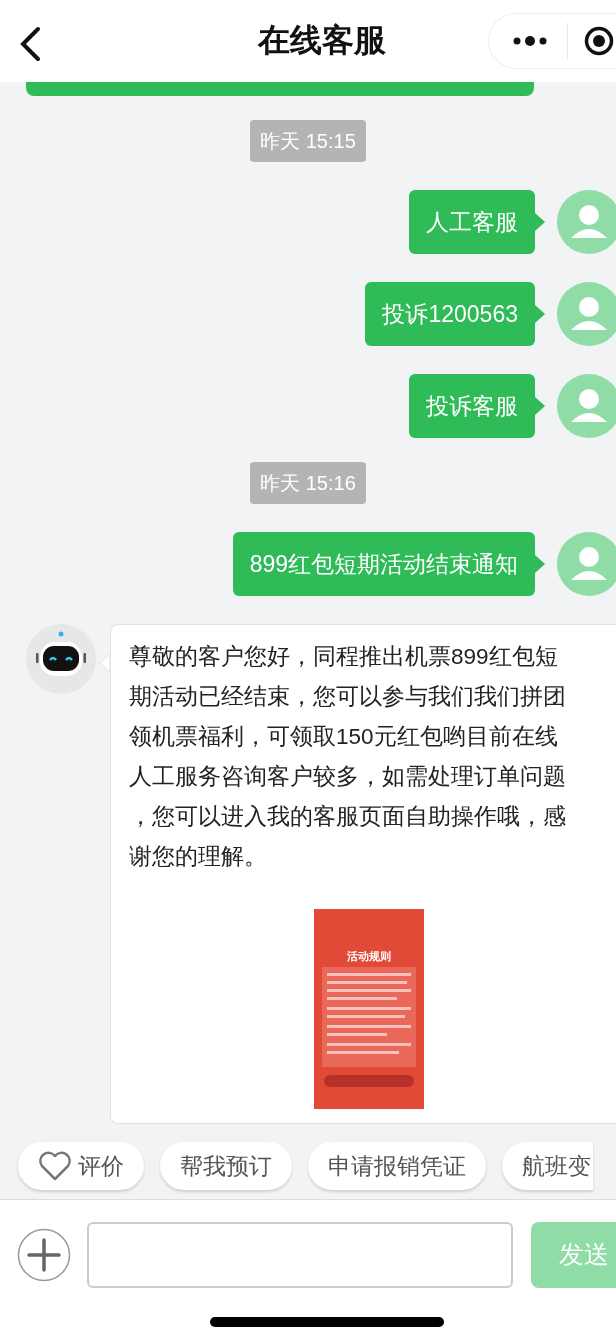 The image size is (616, 1334). I want to click on target-icon, so click(599, 41).